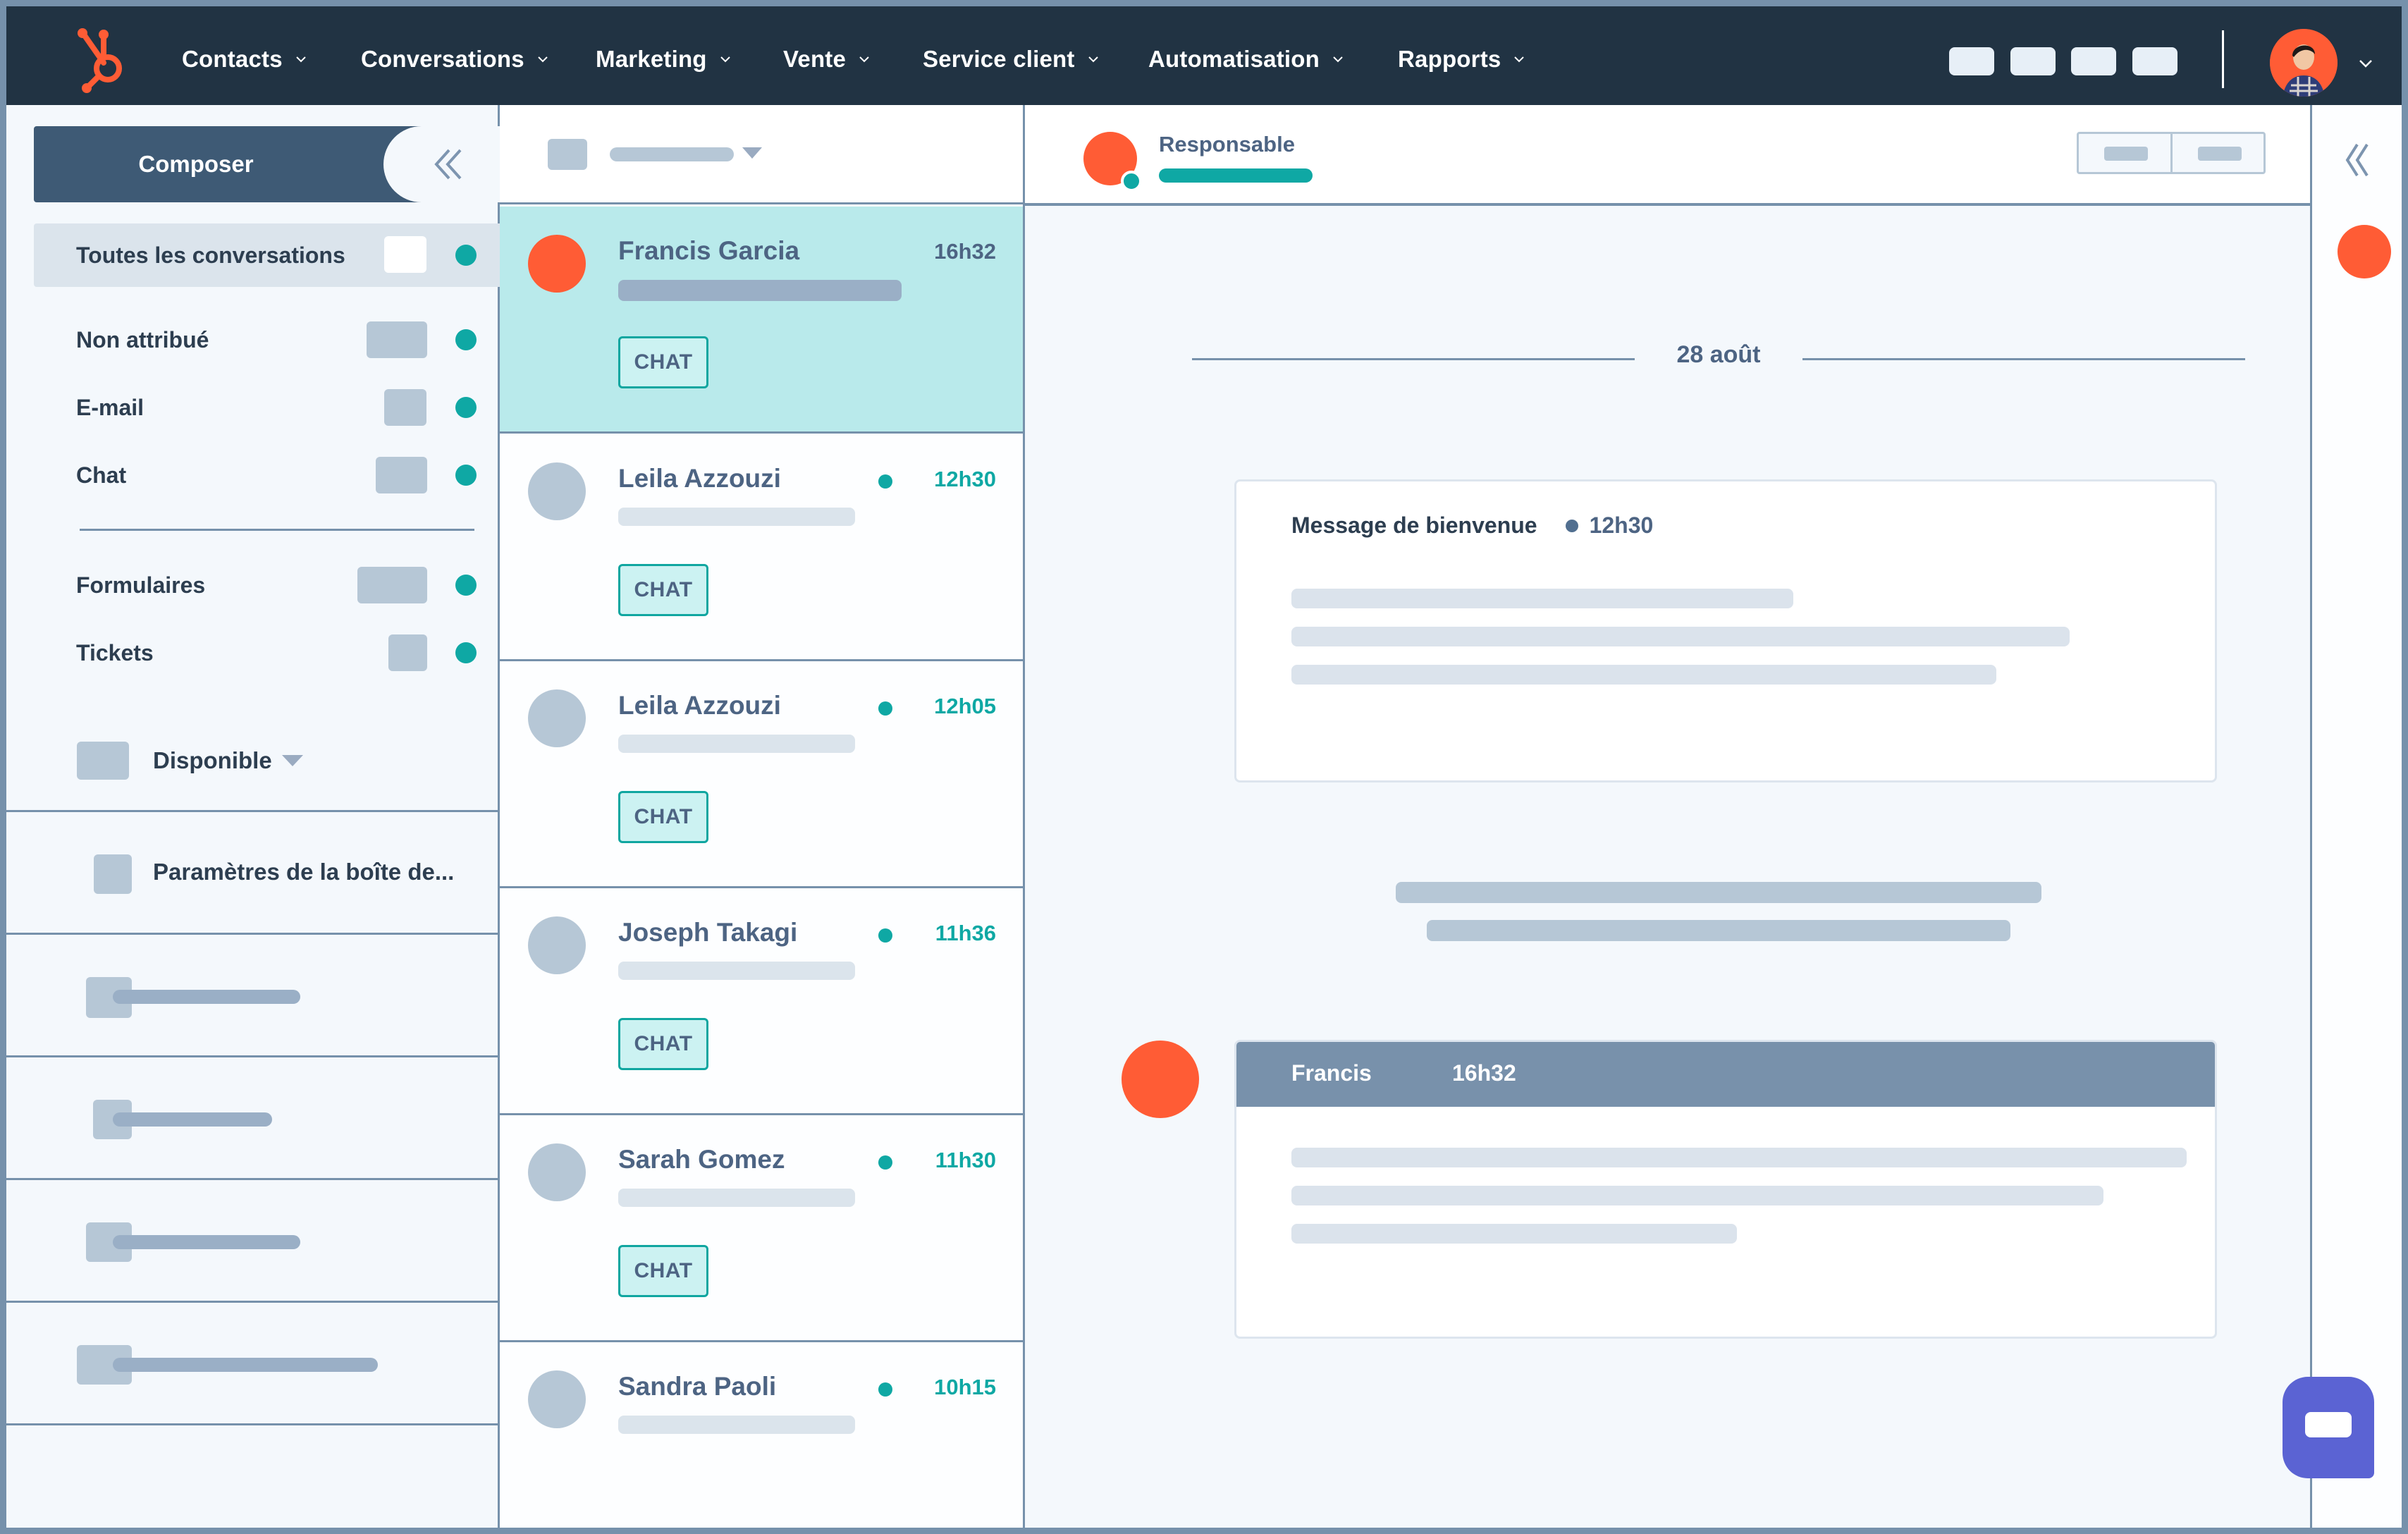 This screenshot has width=2408, height=1534. I want to click on availability-dropdown: Disponible, so click(190, 761).